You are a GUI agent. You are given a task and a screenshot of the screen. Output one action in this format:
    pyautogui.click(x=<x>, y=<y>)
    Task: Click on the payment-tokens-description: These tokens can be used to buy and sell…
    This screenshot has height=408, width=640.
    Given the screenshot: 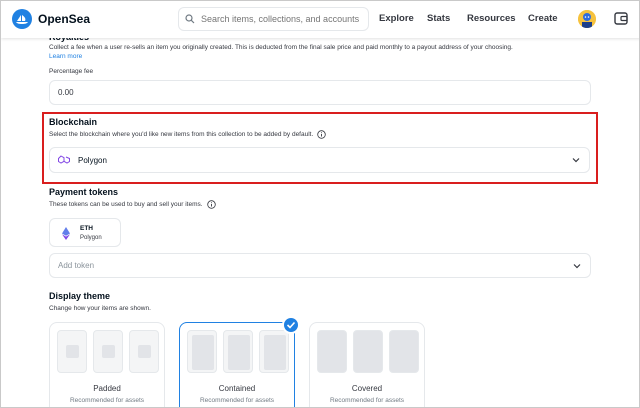 What is the action you would take?
    pyautogui.click(x=126, y=204)
    